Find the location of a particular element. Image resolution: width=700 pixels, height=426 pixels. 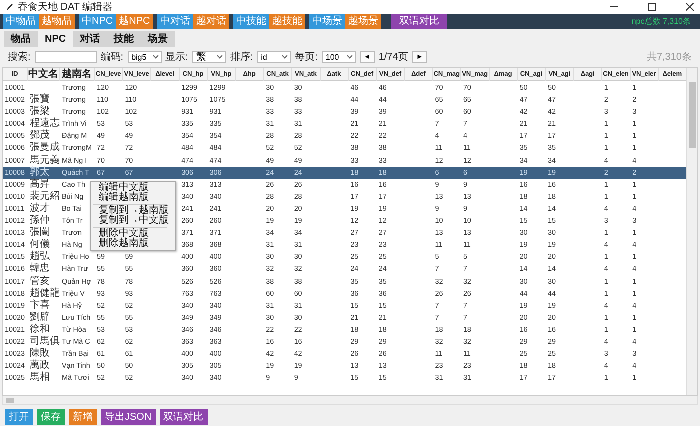

close-icon is located at coordinates (690, 7).